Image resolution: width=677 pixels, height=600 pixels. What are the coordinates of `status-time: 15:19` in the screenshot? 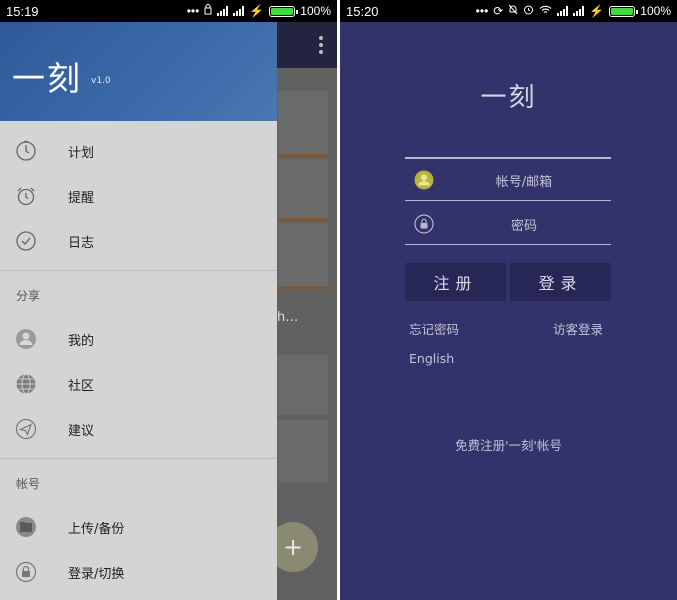 It's located at (22, 11).